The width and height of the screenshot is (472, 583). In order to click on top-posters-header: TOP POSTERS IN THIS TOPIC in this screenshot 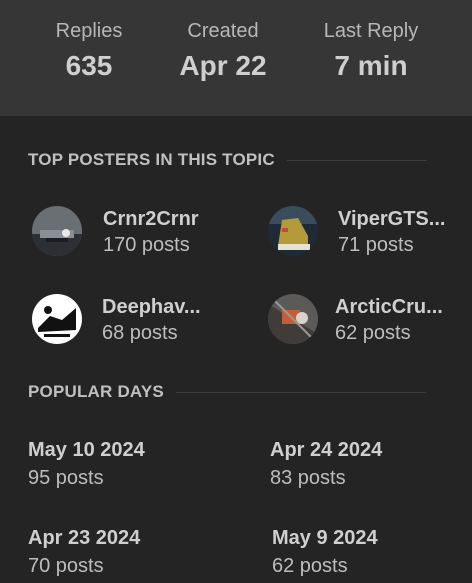, I will do `click(227, 160)`.